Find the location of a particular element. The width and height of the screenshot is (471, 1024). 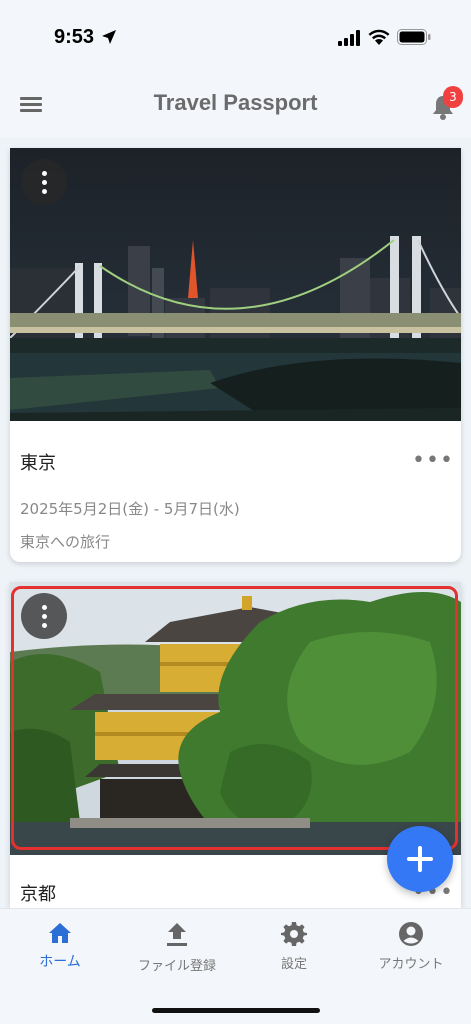

status-bar: 9:53 is located at coordinates (235, 38).